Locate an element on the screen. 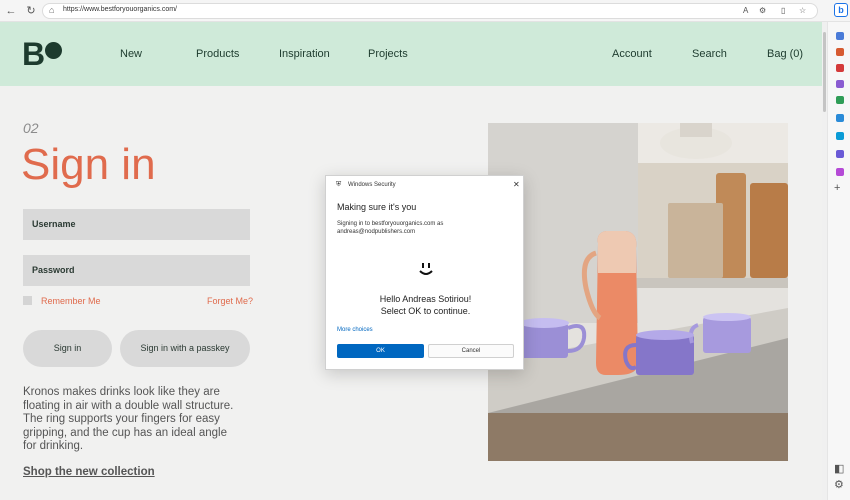 The height and width of the screenshot is (500, 850). home-icon: ⌂ is located at coordinates (52, 10).